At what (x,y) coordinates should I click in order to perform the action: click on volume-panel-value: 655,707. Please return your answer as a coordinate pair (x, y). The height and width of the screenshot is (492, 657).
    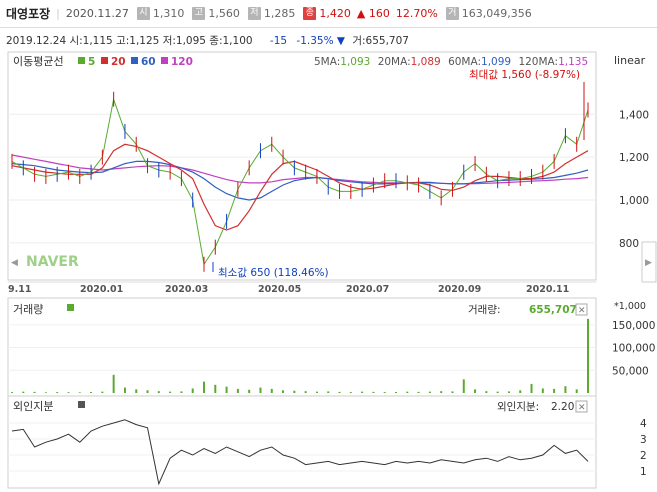
    Looking at the image, I should click on (553, 310).